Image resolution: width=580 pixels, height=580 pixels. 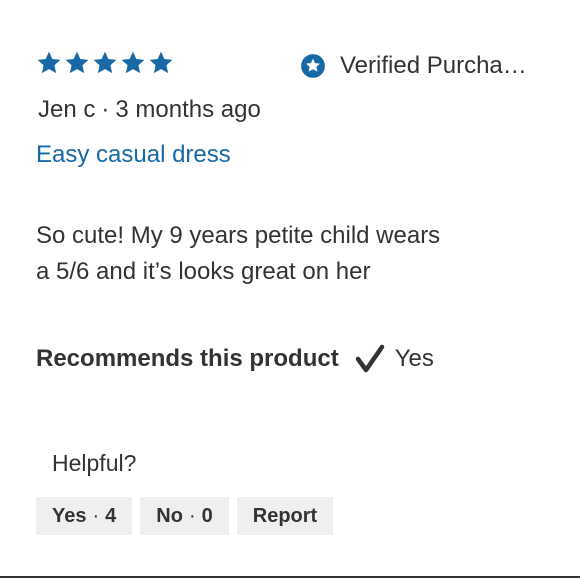 I want to click on helpful-no-label: No, so click(x=169, y=515).